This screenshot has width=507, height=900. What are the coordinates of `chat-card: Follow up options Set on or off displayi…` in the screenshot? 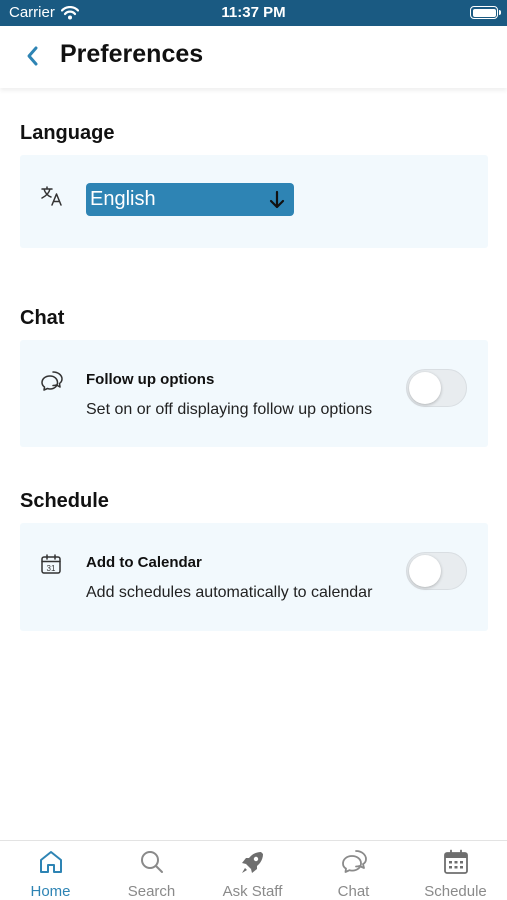 It's located at (254, 393).